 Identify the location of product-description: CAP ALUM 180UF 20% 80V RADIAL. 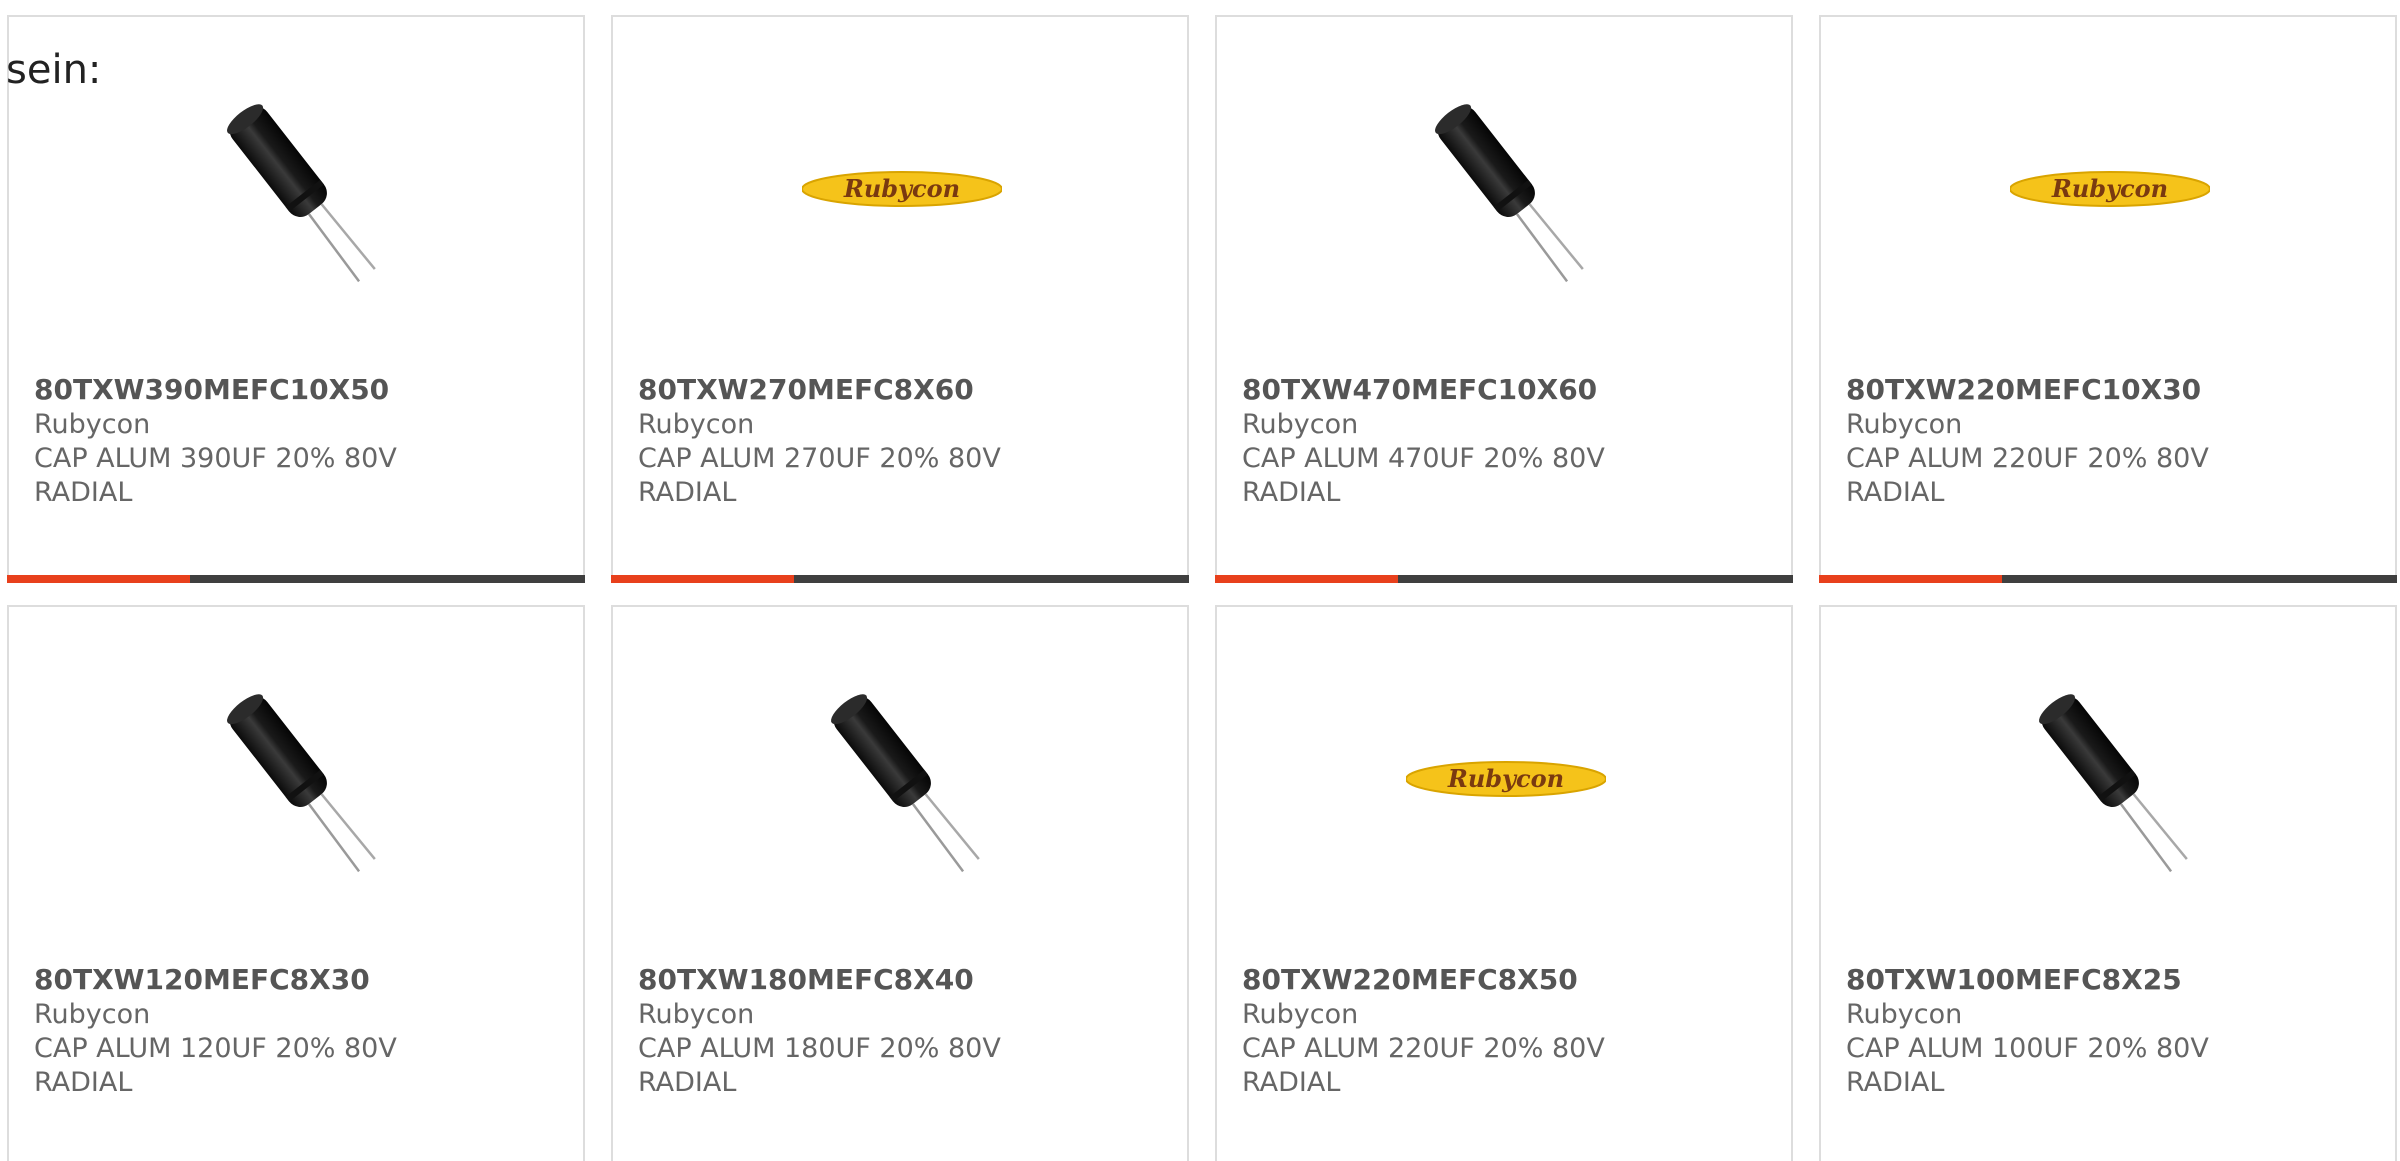
(819, 1065).